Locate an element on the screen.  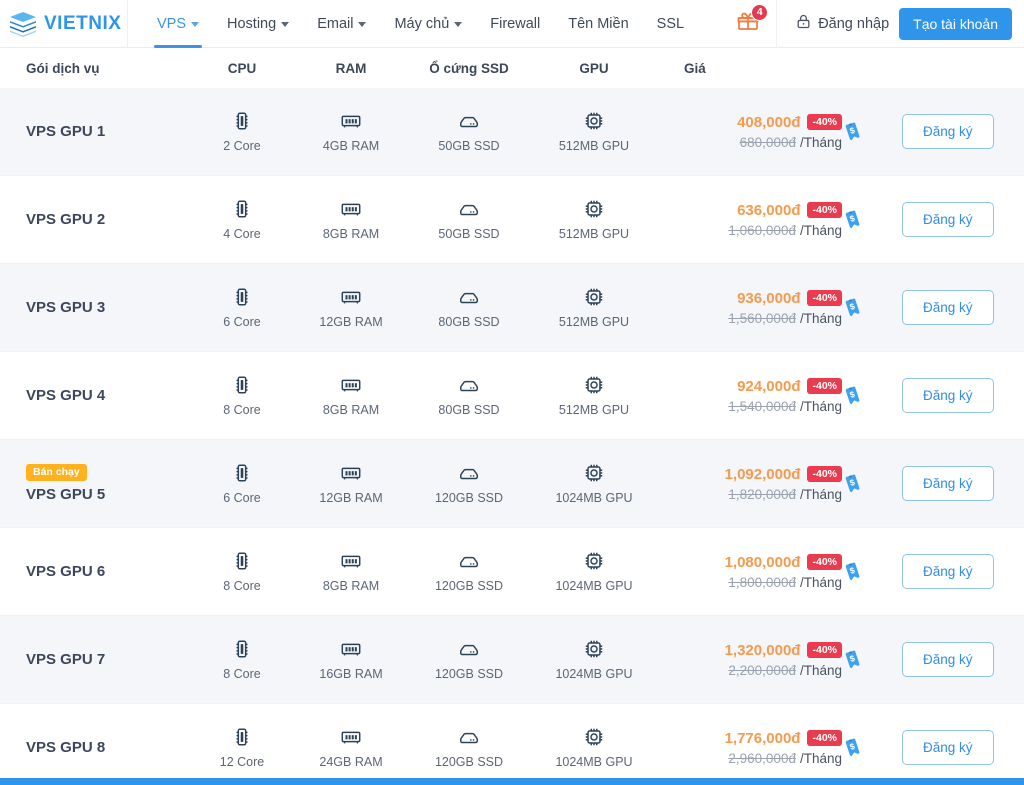
gpu-value: 512MB GPU is located at coordinates (594, 410).